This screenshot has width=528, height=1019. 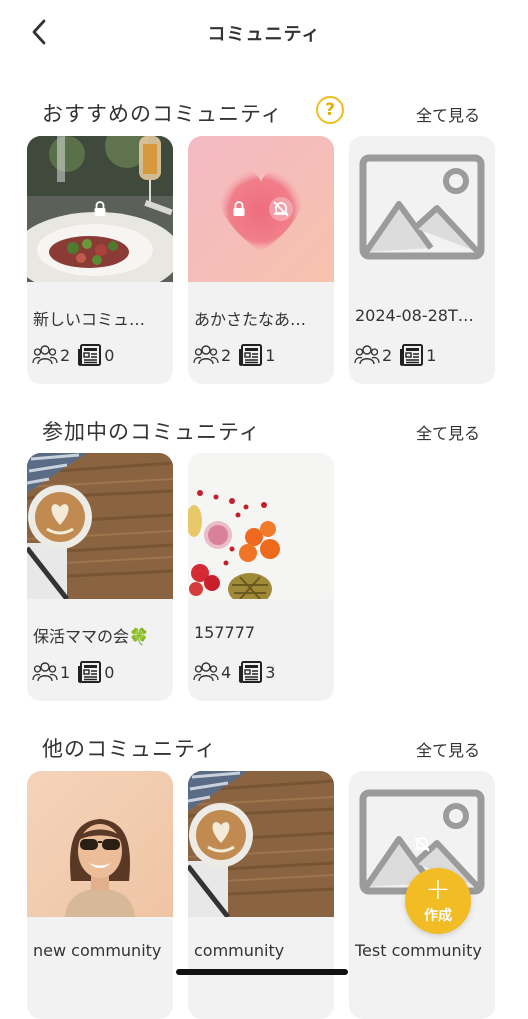 I want to click on member-count: 1, so click(x=65, y=672).